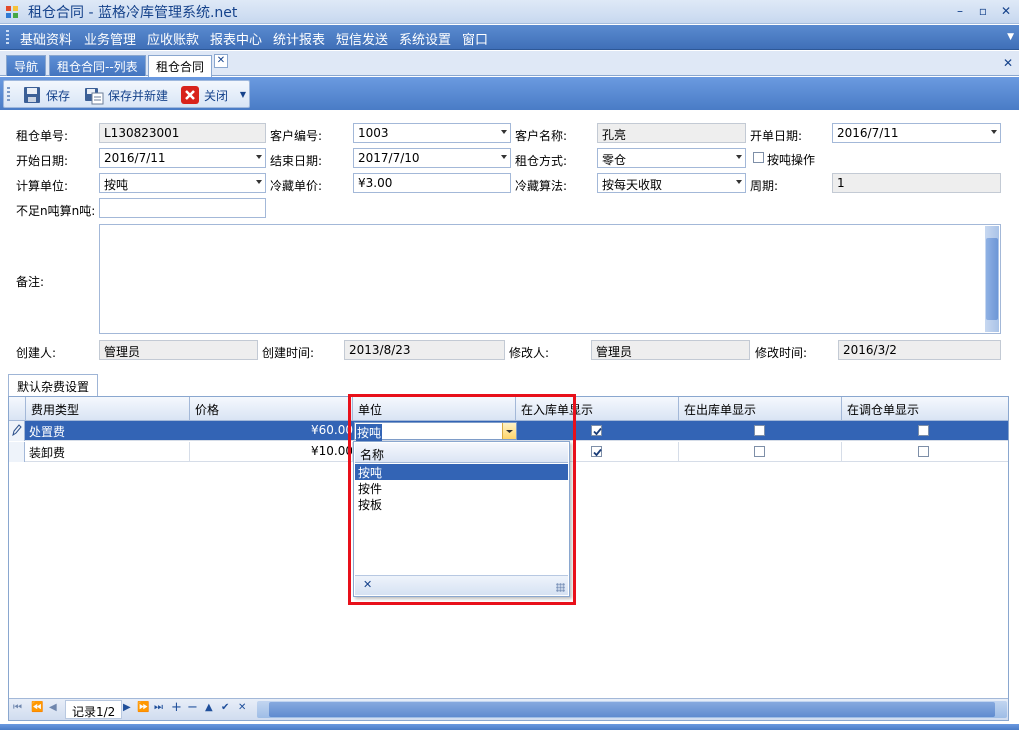 The image size is (1019, 730). What do you see at coordinates (671, 158) in the screenshot?
I see `rent-mode-combo: 零仓` at bounding box center [671, 158].